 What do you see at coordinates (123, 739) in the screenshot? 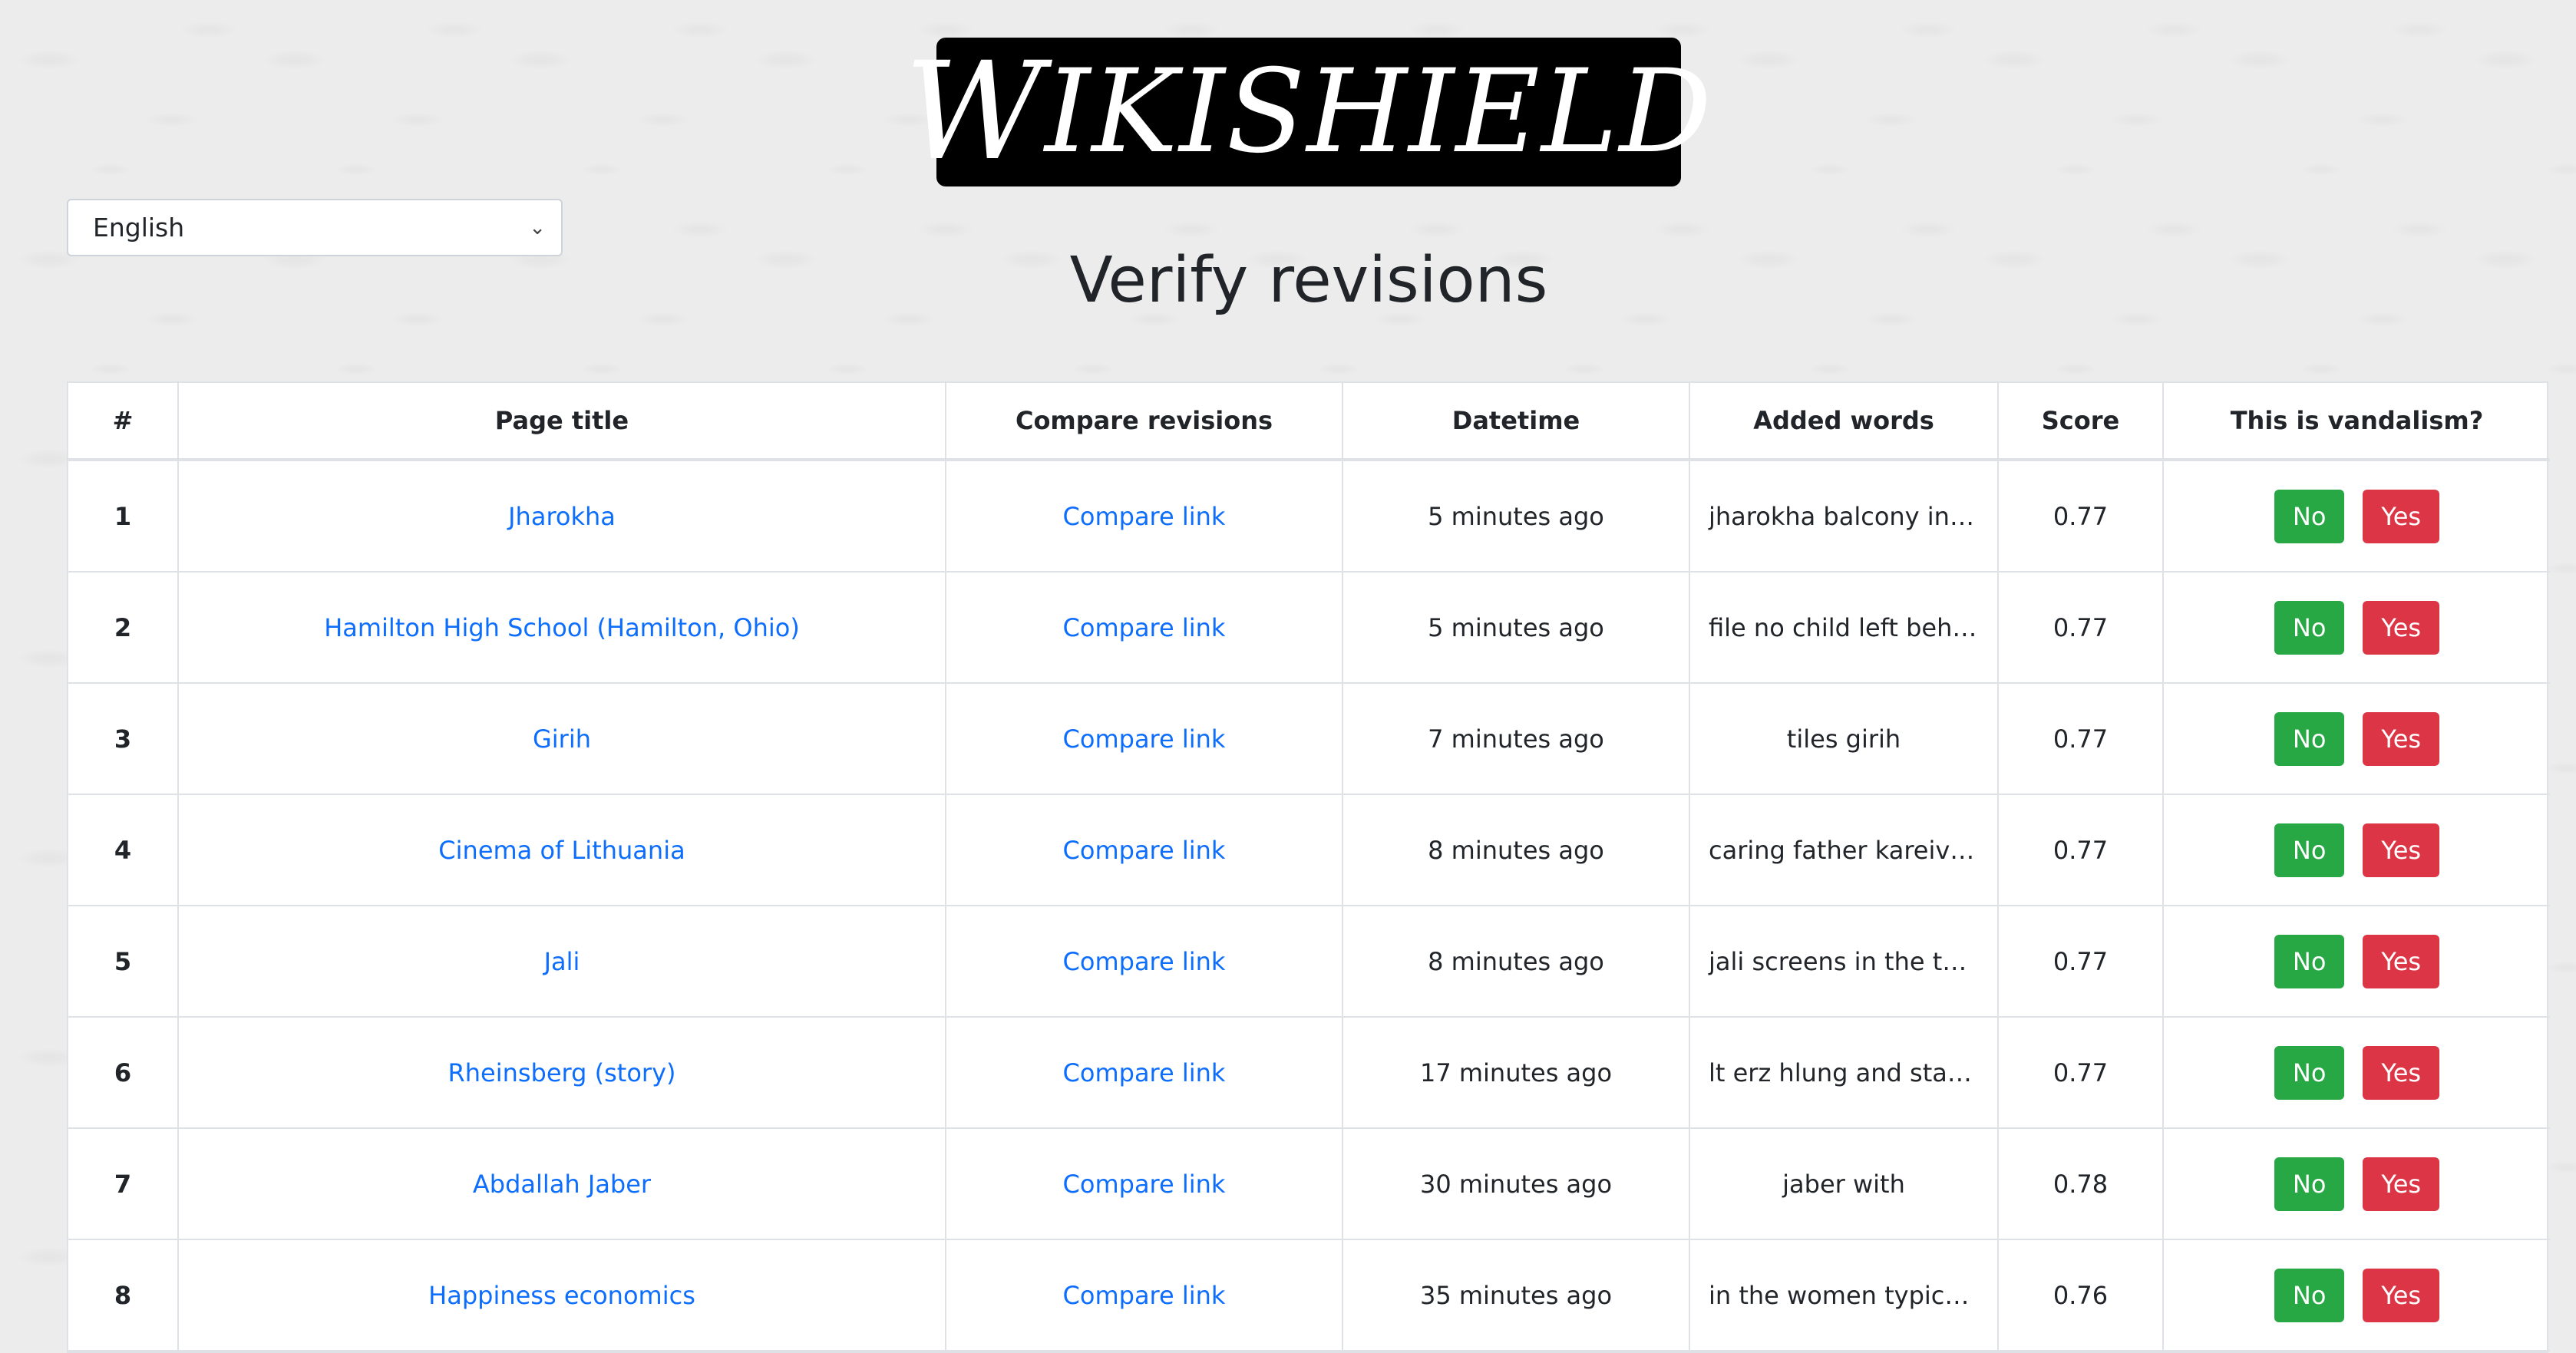
I see `row-number: 3` at bounding box center [123, 739].